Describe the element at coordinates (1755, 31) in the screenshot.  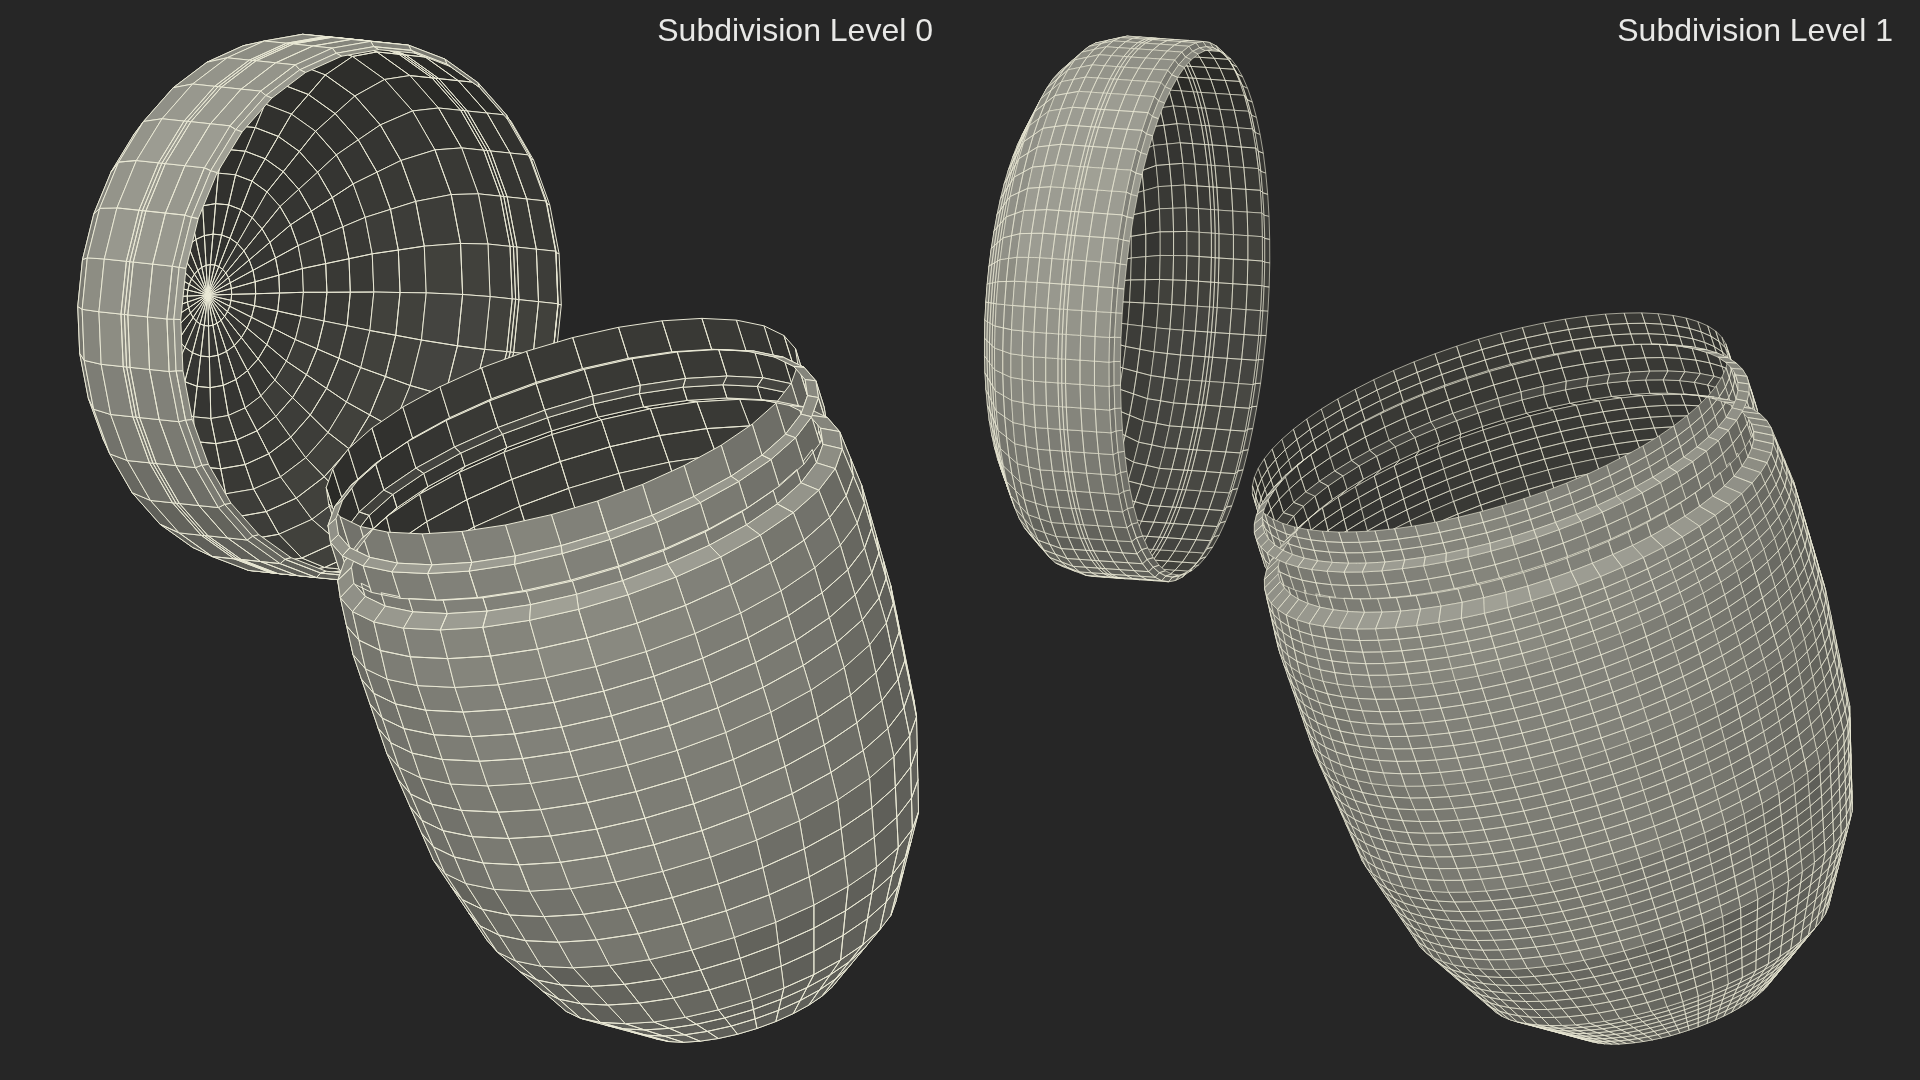
I see `panel-title: Subdivision Level 1` at that location.